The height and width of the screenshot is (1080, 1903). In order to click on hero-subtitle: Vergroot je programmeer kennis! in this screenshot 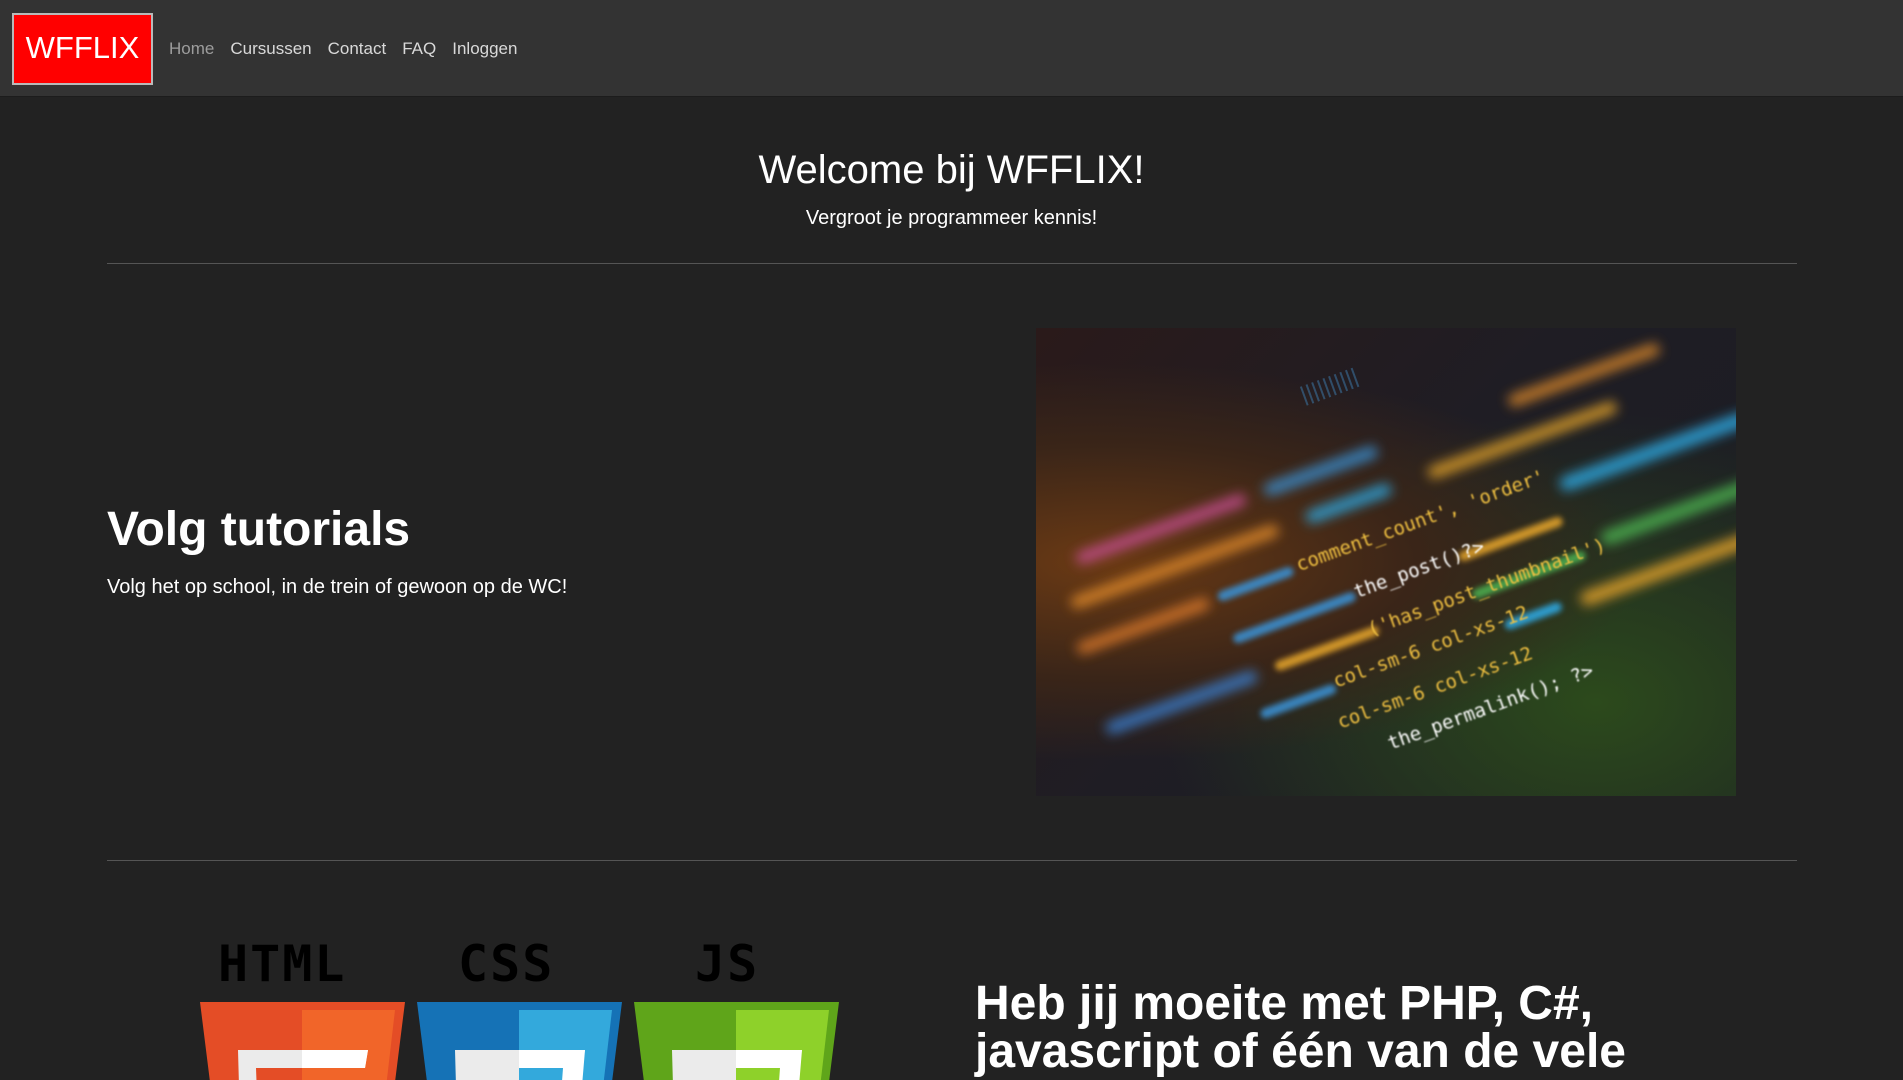, I will do `click(951, 218)`.